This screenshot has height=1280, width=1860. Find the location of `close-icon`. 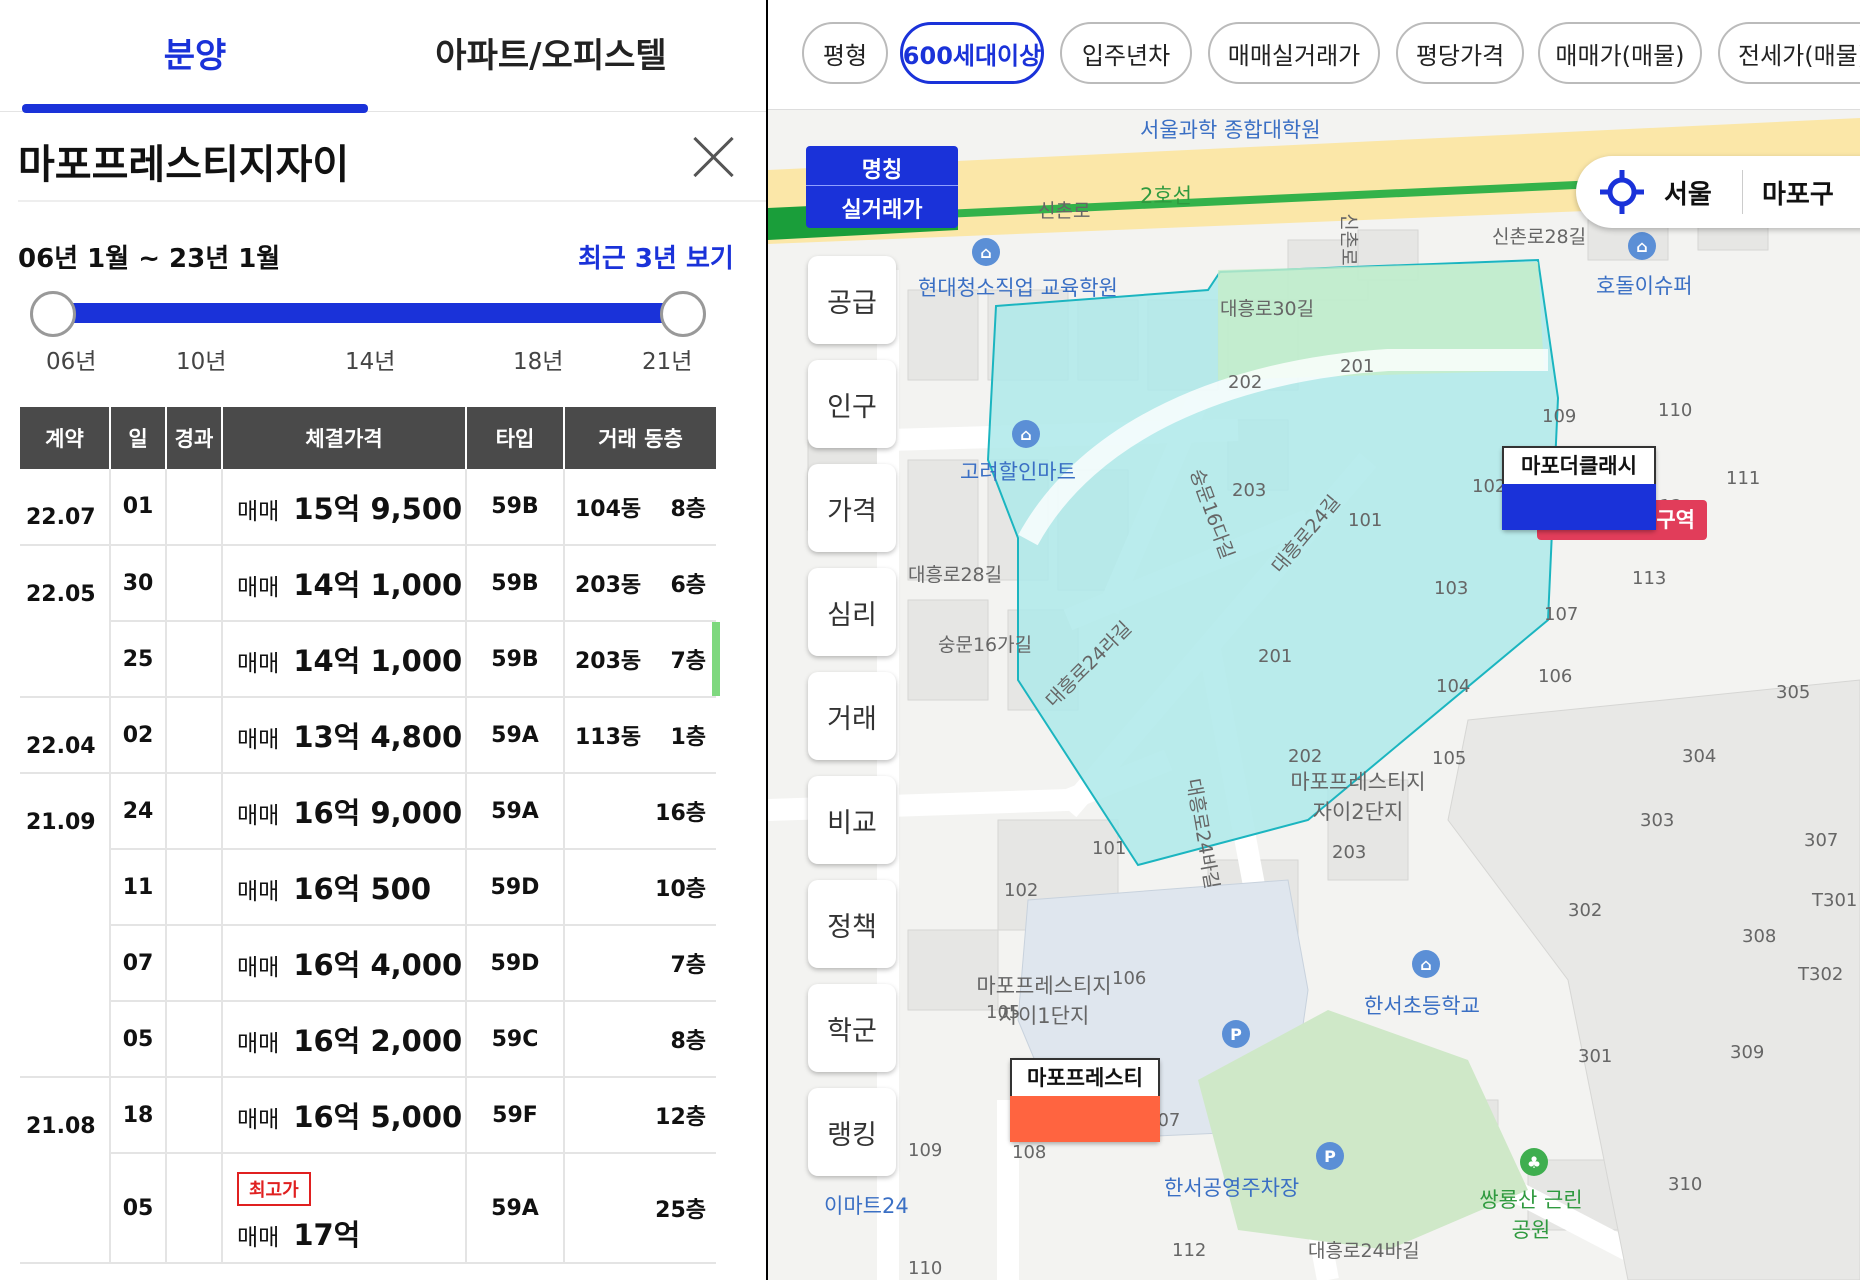

close-icon is located at coordinates (713, 157).